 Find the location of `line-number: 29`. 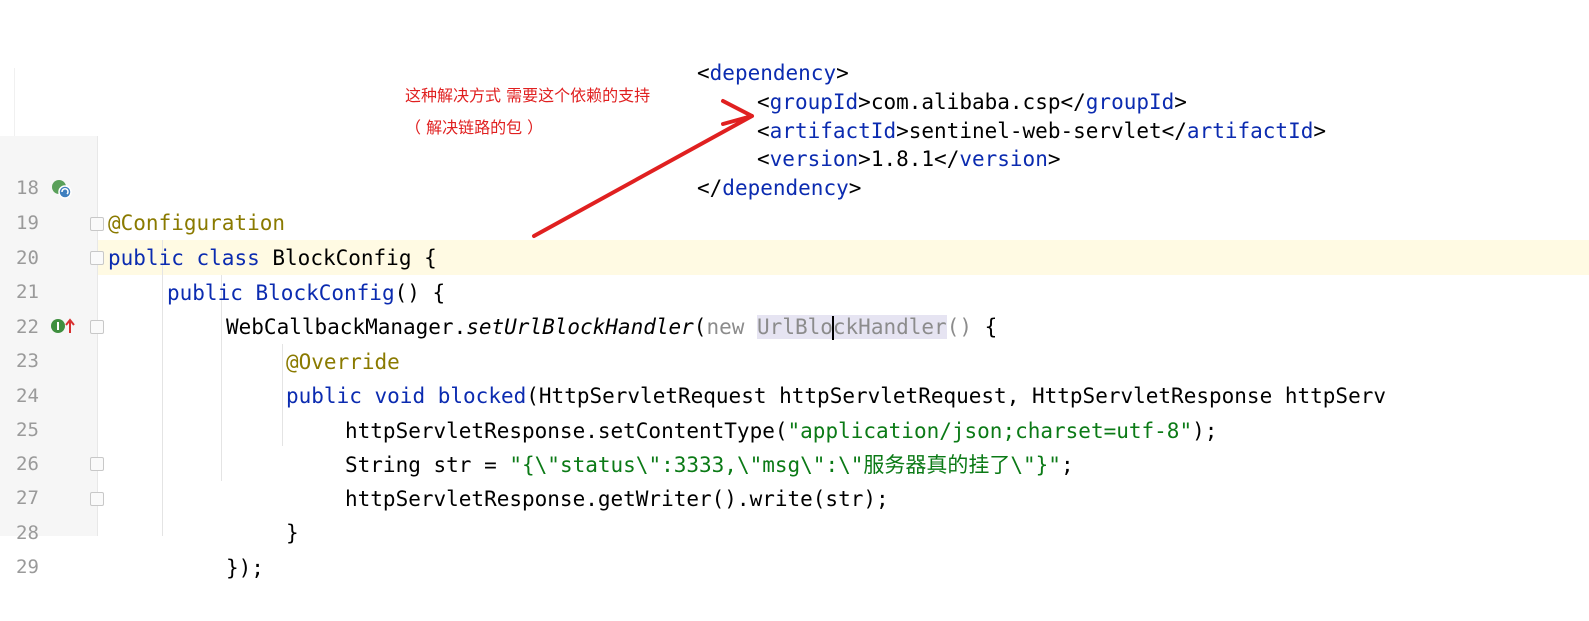

line-number: 29 is located at coordinates (27, 567).